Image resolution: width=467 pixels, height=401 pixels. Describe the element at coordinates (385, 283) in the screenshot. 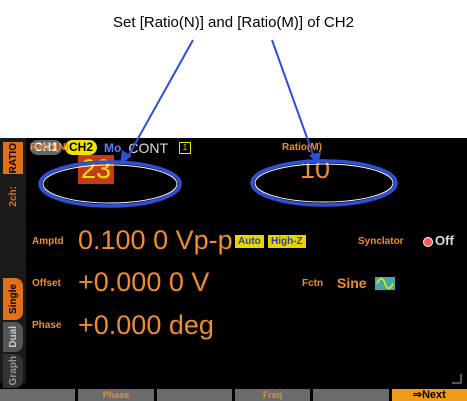

I see `sine-wave-icon` at that location.